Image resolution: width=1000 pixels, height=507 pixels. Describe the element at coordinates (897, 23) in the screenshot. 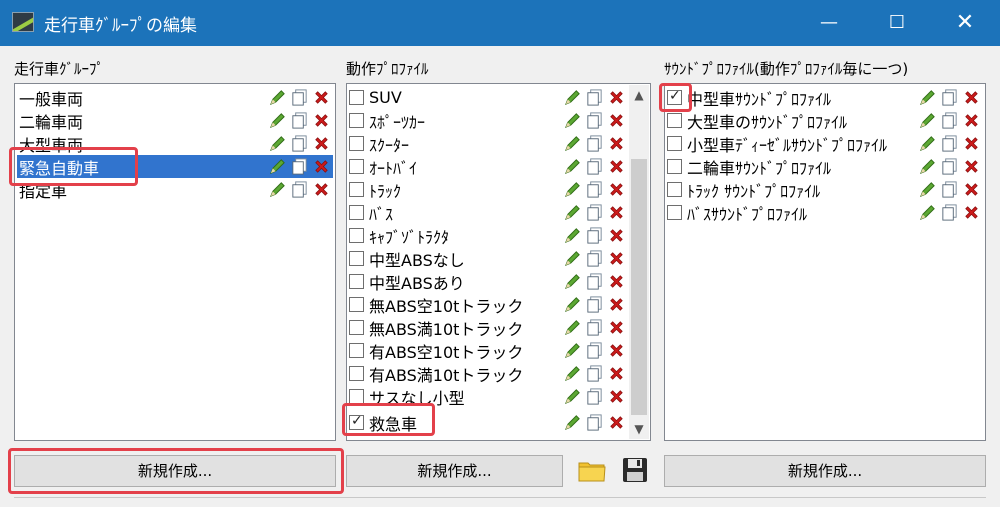

I see `maximize-button: ☐` at that location.